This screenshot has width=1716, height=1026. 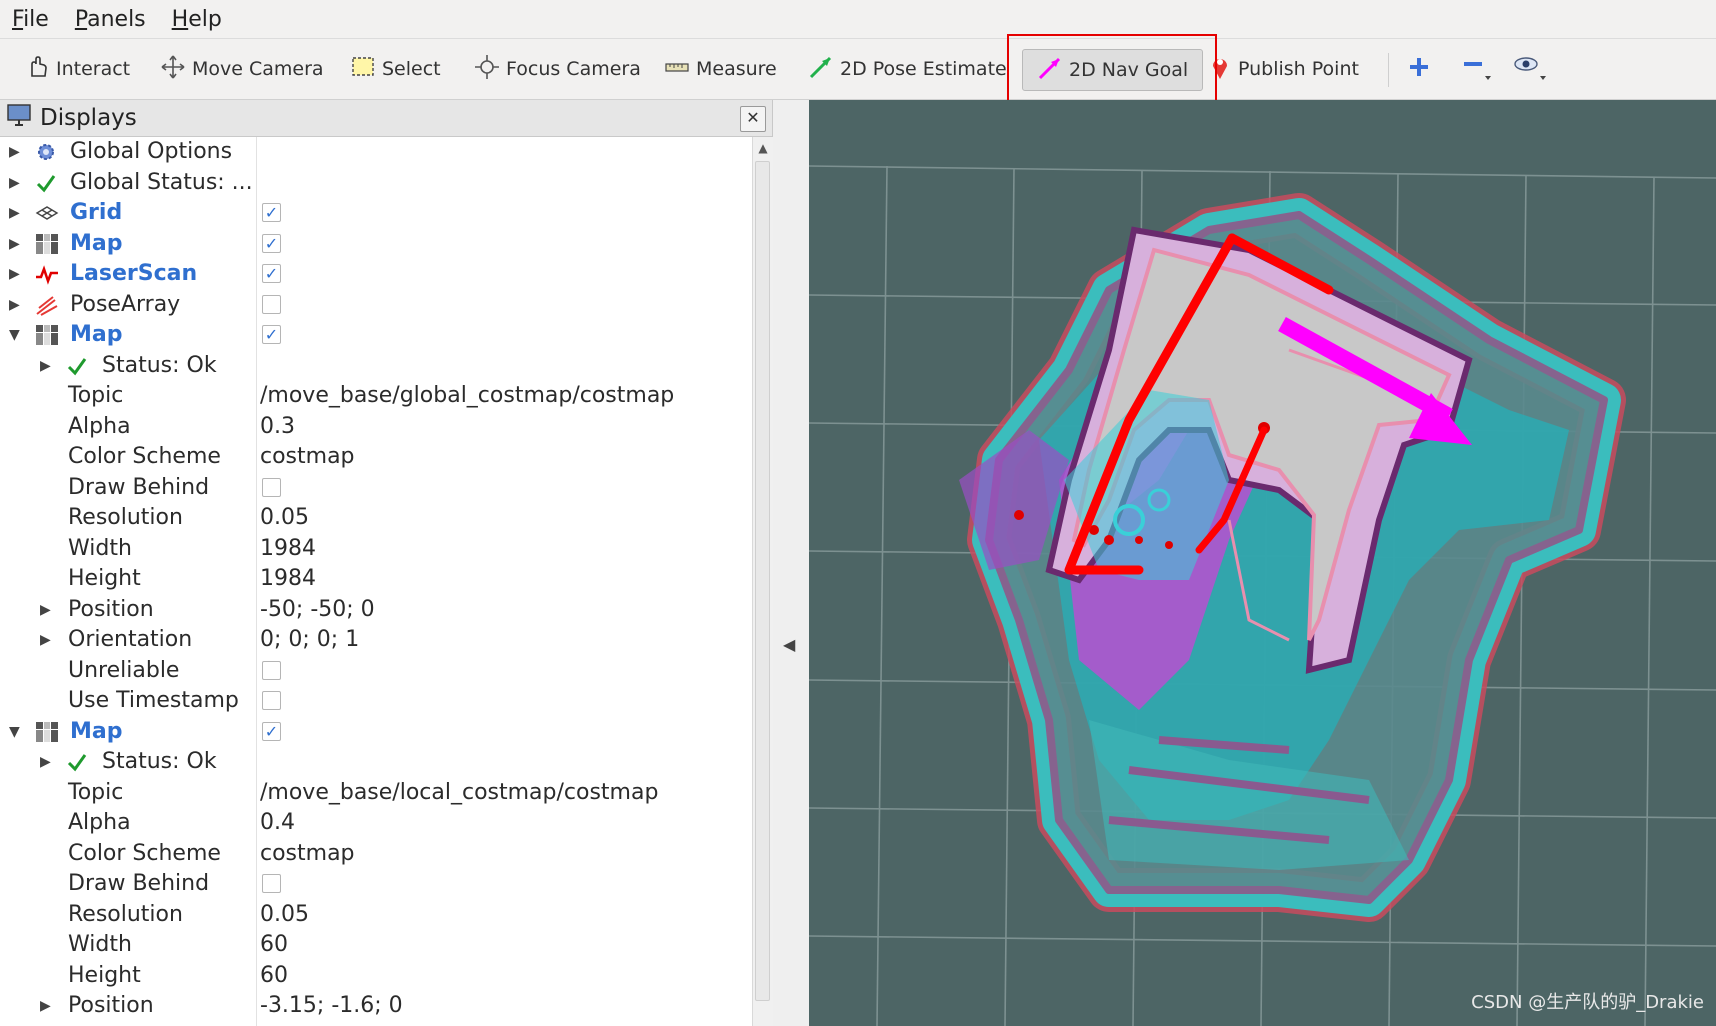 What do you see at coordinates (907, 69) in the screenshot?
I see `pose-estimate-tool-button: 2D Pose Estimate` at bounding box center [907, 69].